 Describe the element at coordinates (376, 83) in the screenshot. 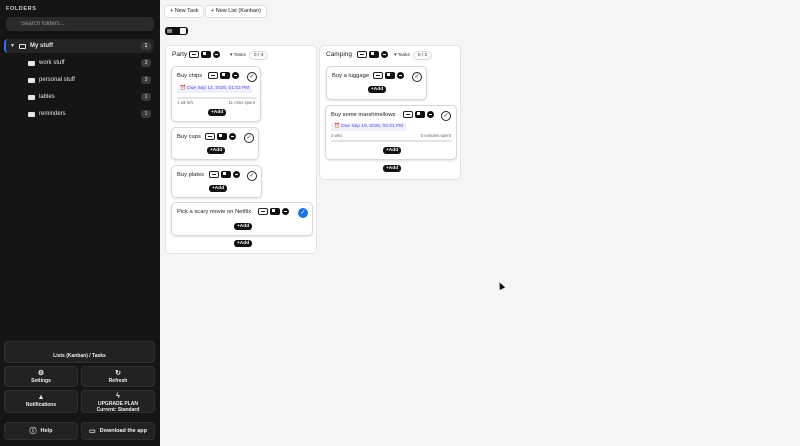

I see `task-card: Buy a luggage ✓ +Add` at that location.